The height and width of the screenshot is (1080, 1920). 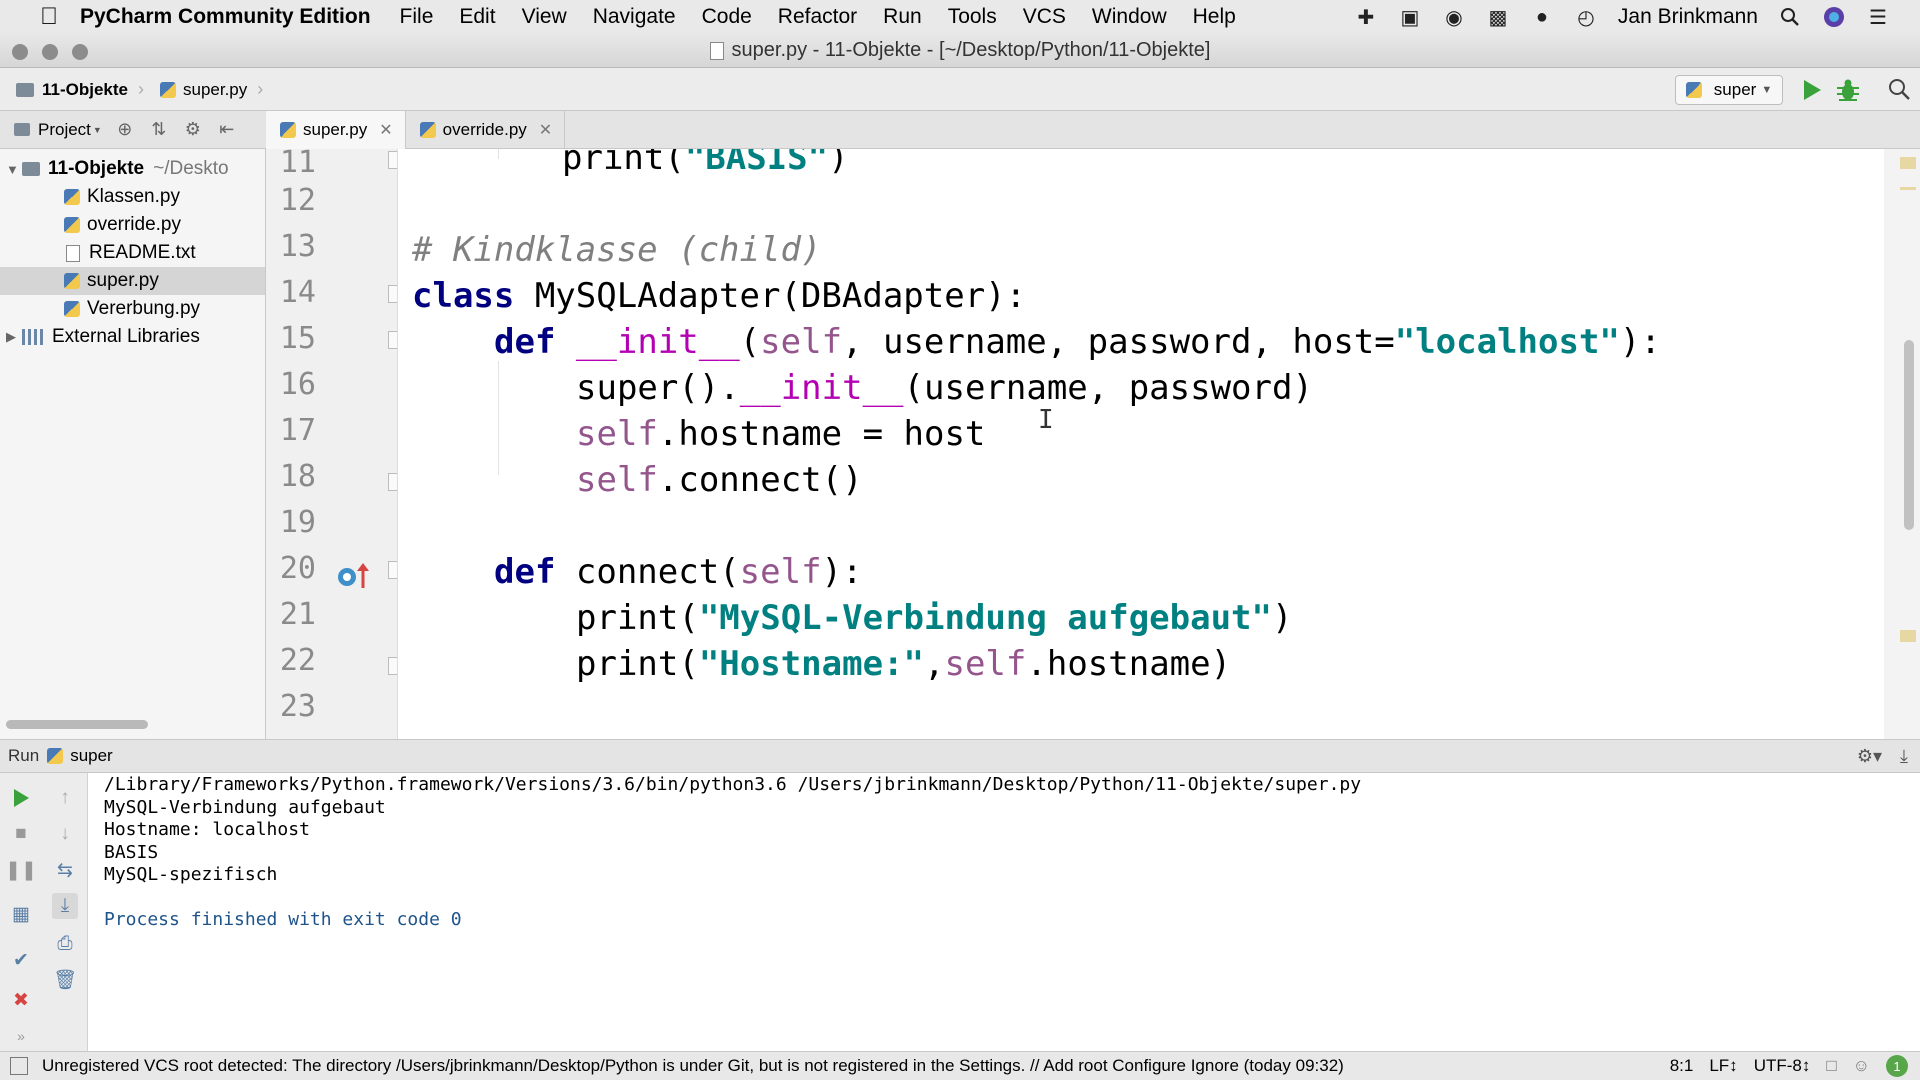 What do you see at coordinates (972, 17) in the screenshot?
I see `menu-tools: Tools` at bounding box center [972, 17].